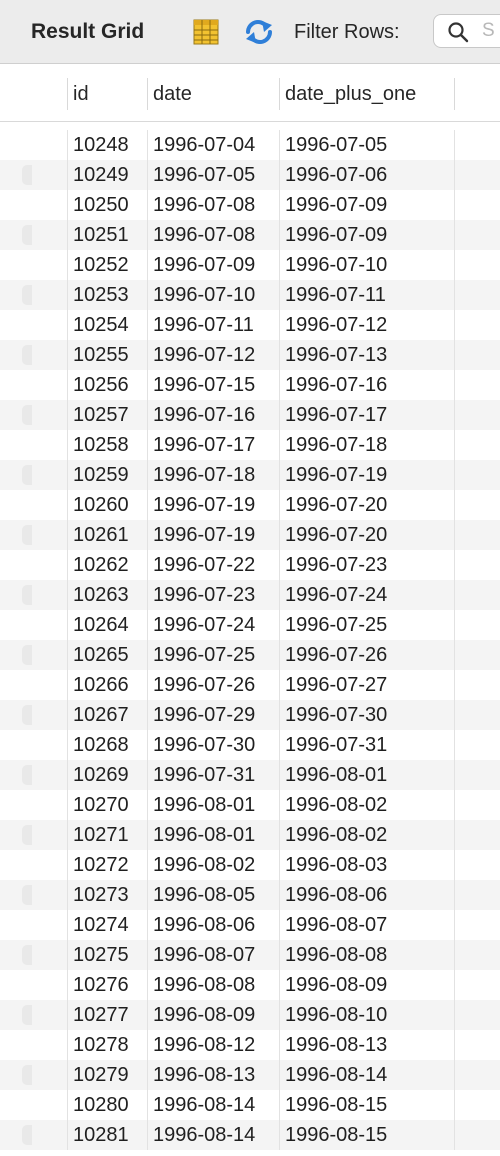  Describe the element at coordinates (107, 205) in the screenshot. I see `cell-id: 10250` at that location.